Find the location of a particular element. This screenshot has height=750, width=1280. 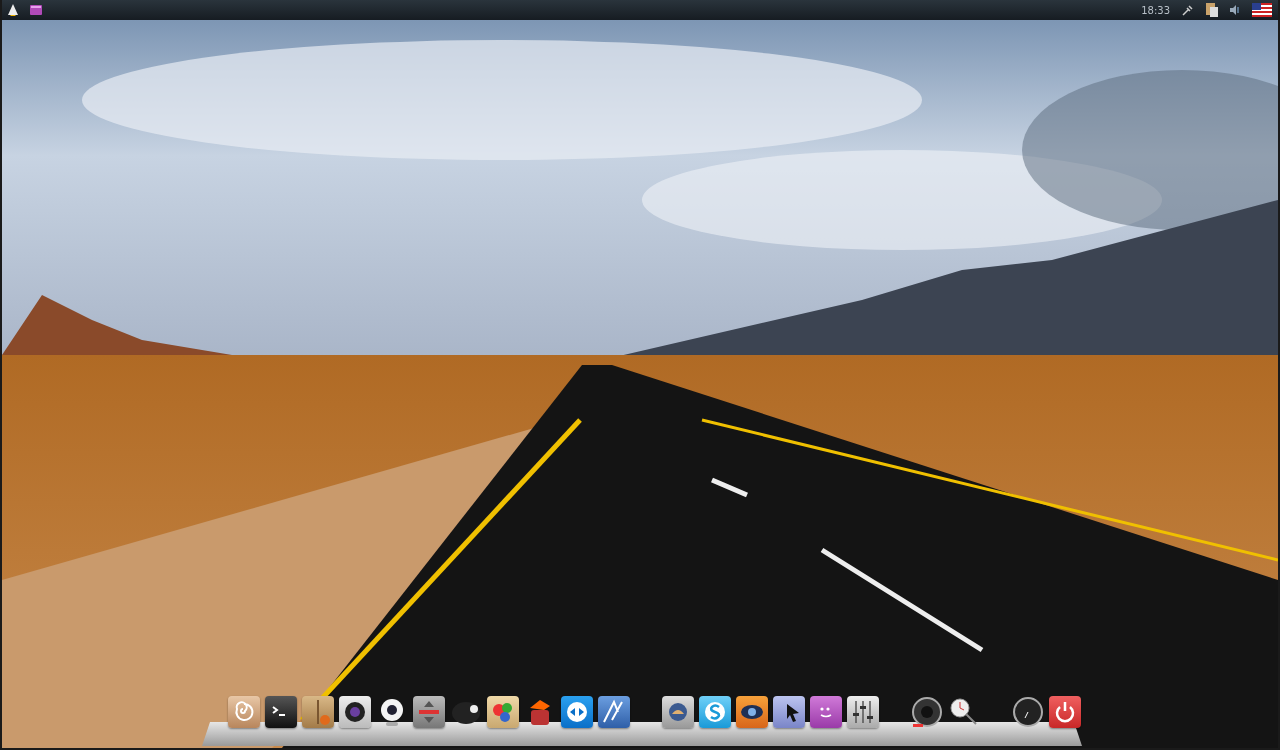

paint-splash-icon is located at coordinates (503, 712).